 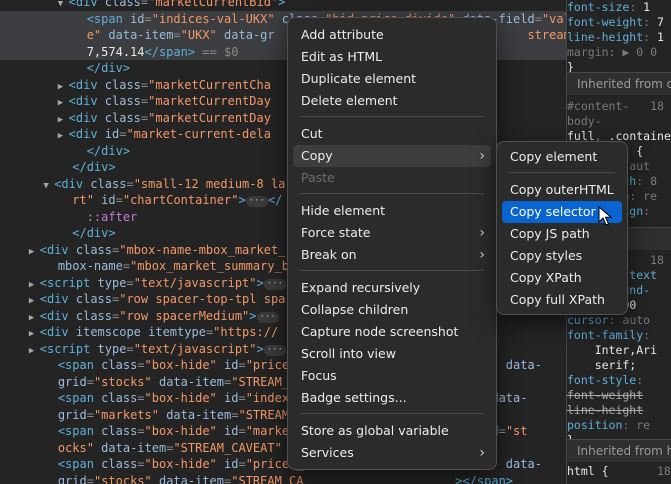 What do you see at coordinates (359, 78) in the screenshot?
I see `menu-item-label: Duplicate element` at bounding box center [359, 78].